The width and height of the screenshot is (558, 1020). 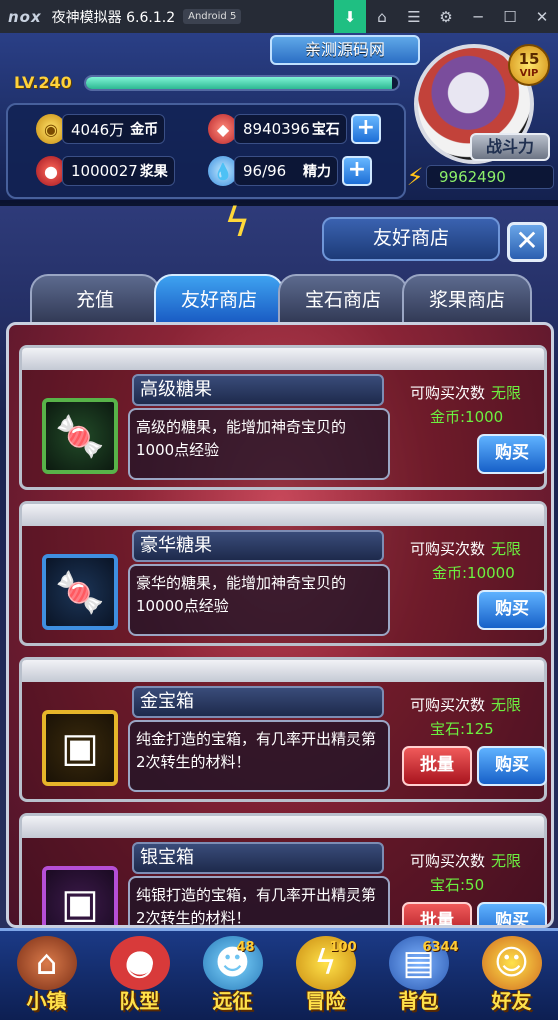 I want to click on tab-gem-shop: 宝石商店, so click(x=343, y=298).